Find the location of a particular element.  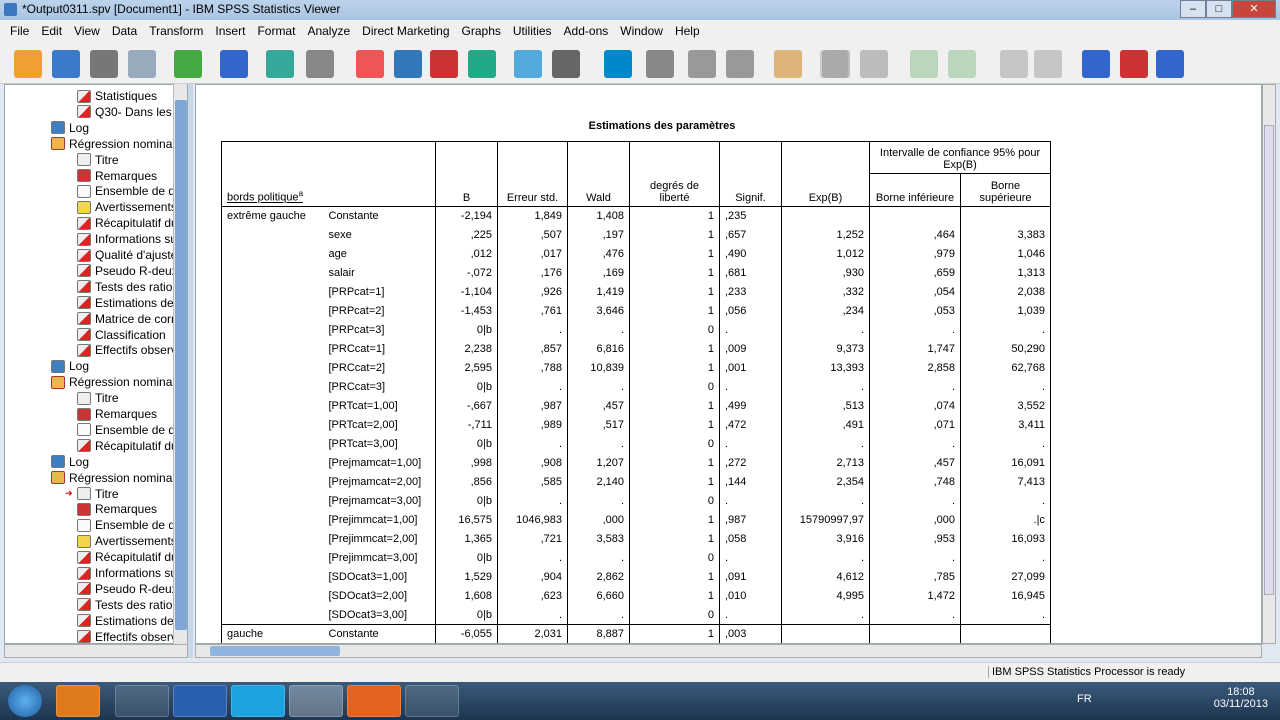

table-cell: ,001 is located at coordinates (750, 368).